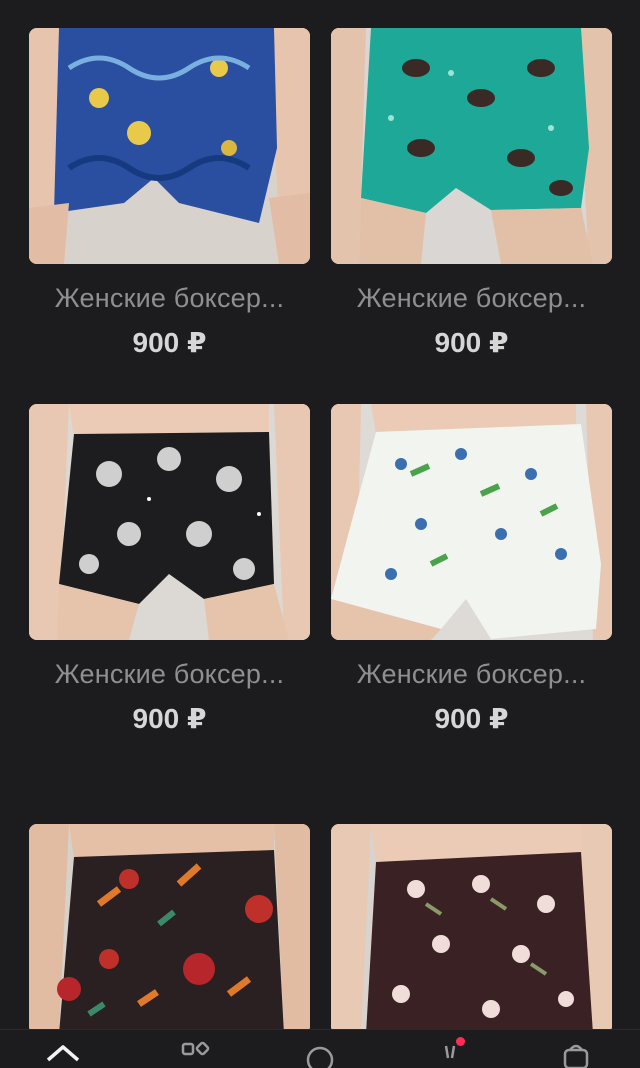  I want to click on tab-home, so click(63, 1053).